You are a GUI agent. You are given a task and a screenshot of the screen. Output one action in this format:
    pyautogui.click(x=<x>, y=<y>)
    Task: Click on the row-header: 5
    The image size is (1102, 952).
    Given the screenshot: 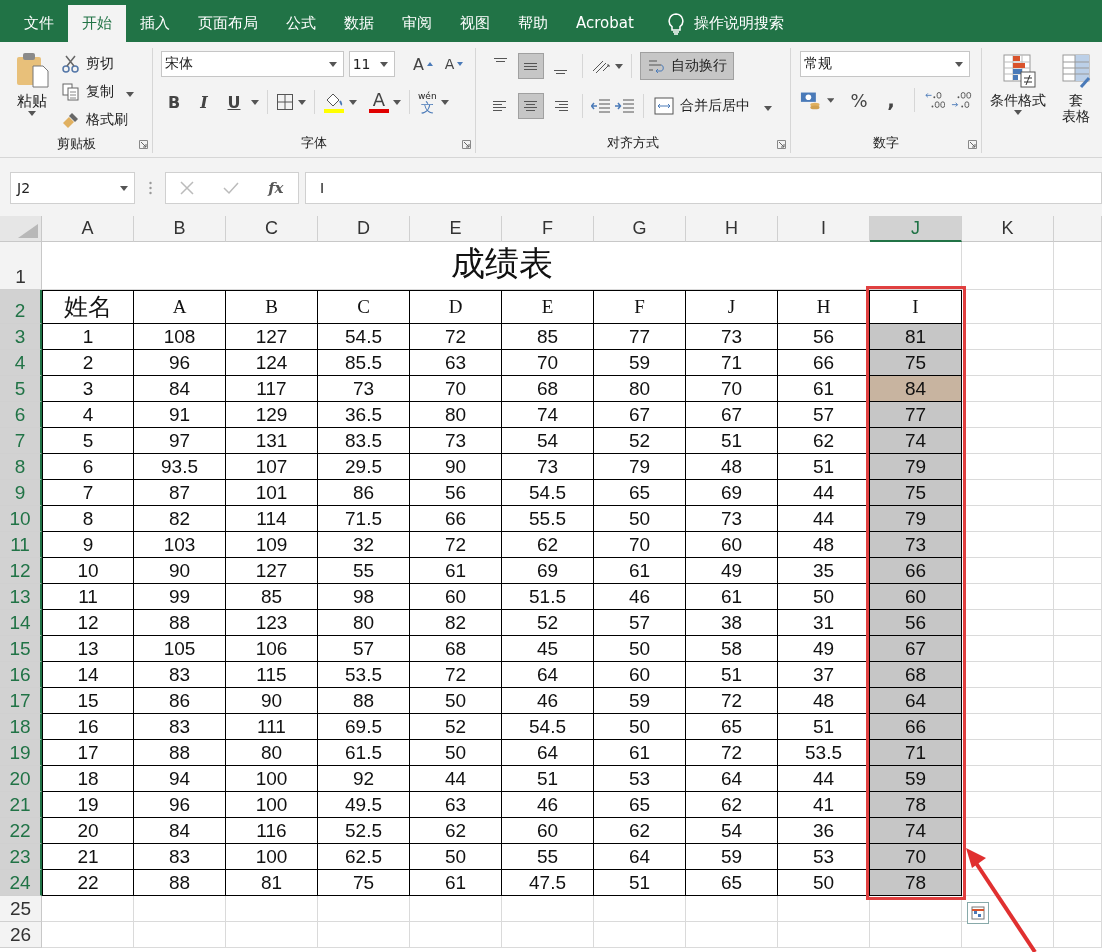 What is the action you would take?
    pyautogui.click(x=21, y=389)
    